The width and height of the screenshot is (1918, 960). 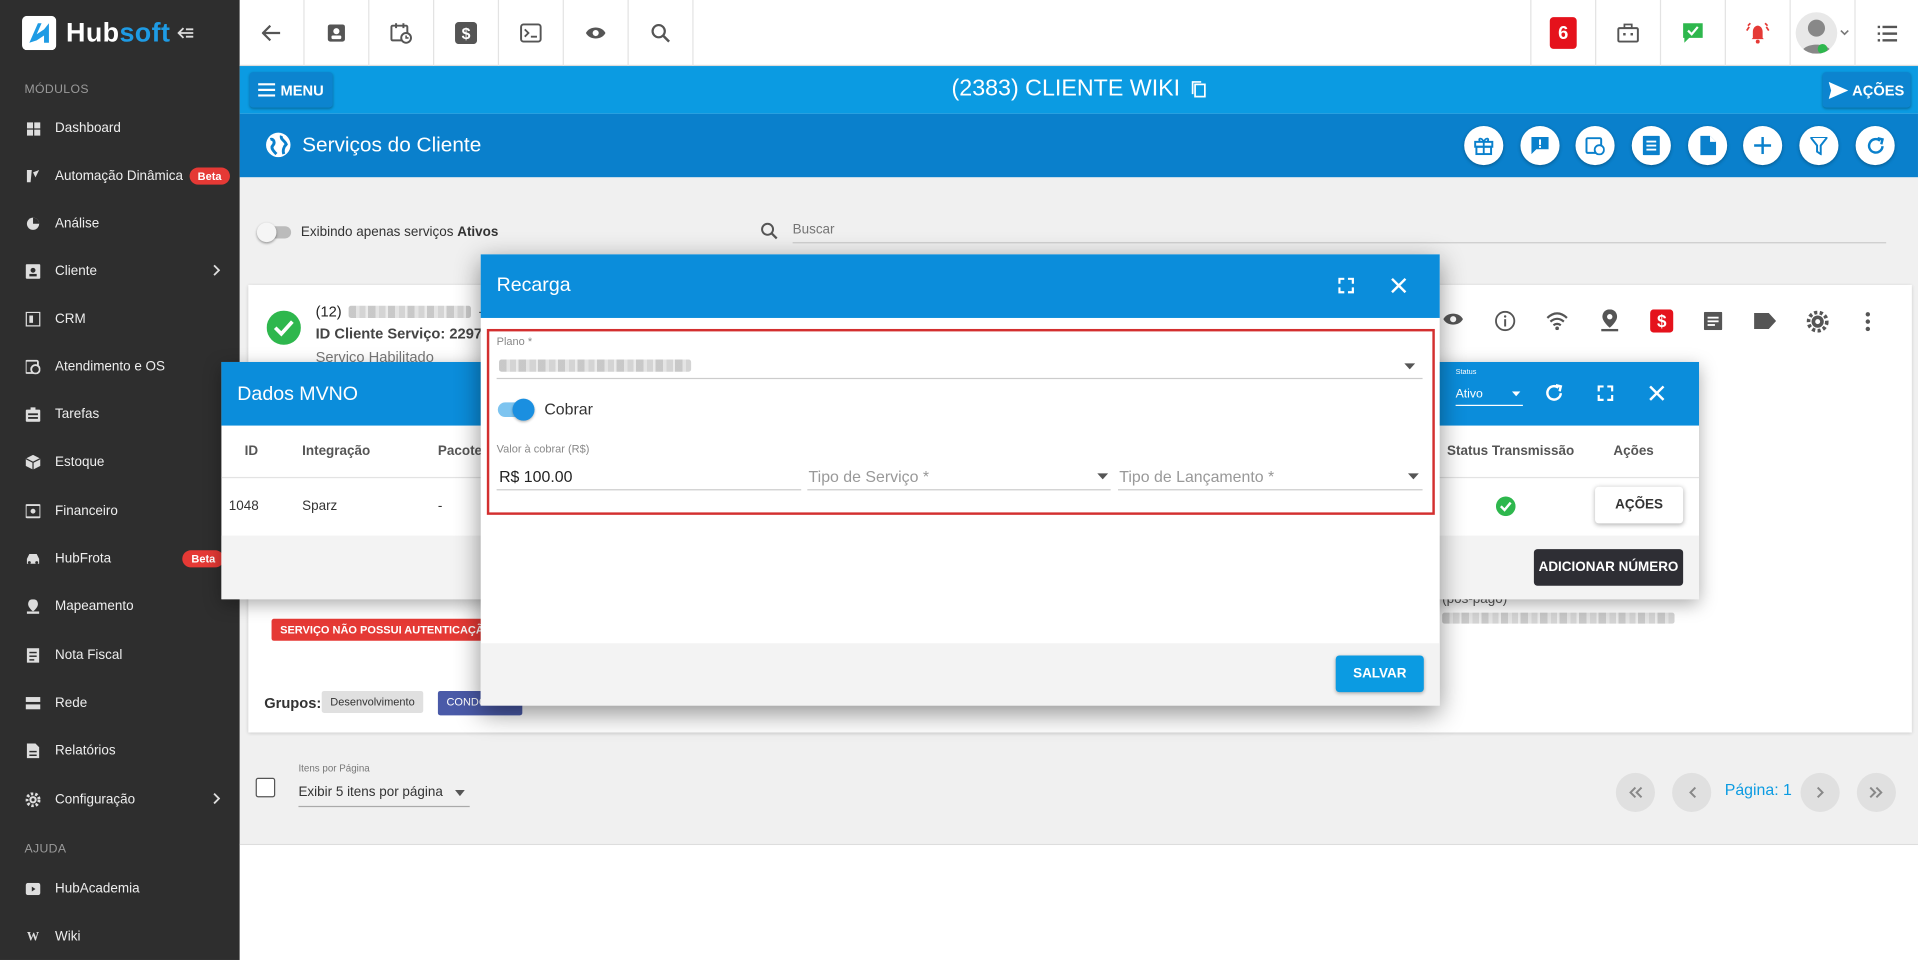 What do you see at coordinates (120, 800) in the screenshot?
I see `sidebar-item-configuracao: Configuração` at bounding box center [120, 800].